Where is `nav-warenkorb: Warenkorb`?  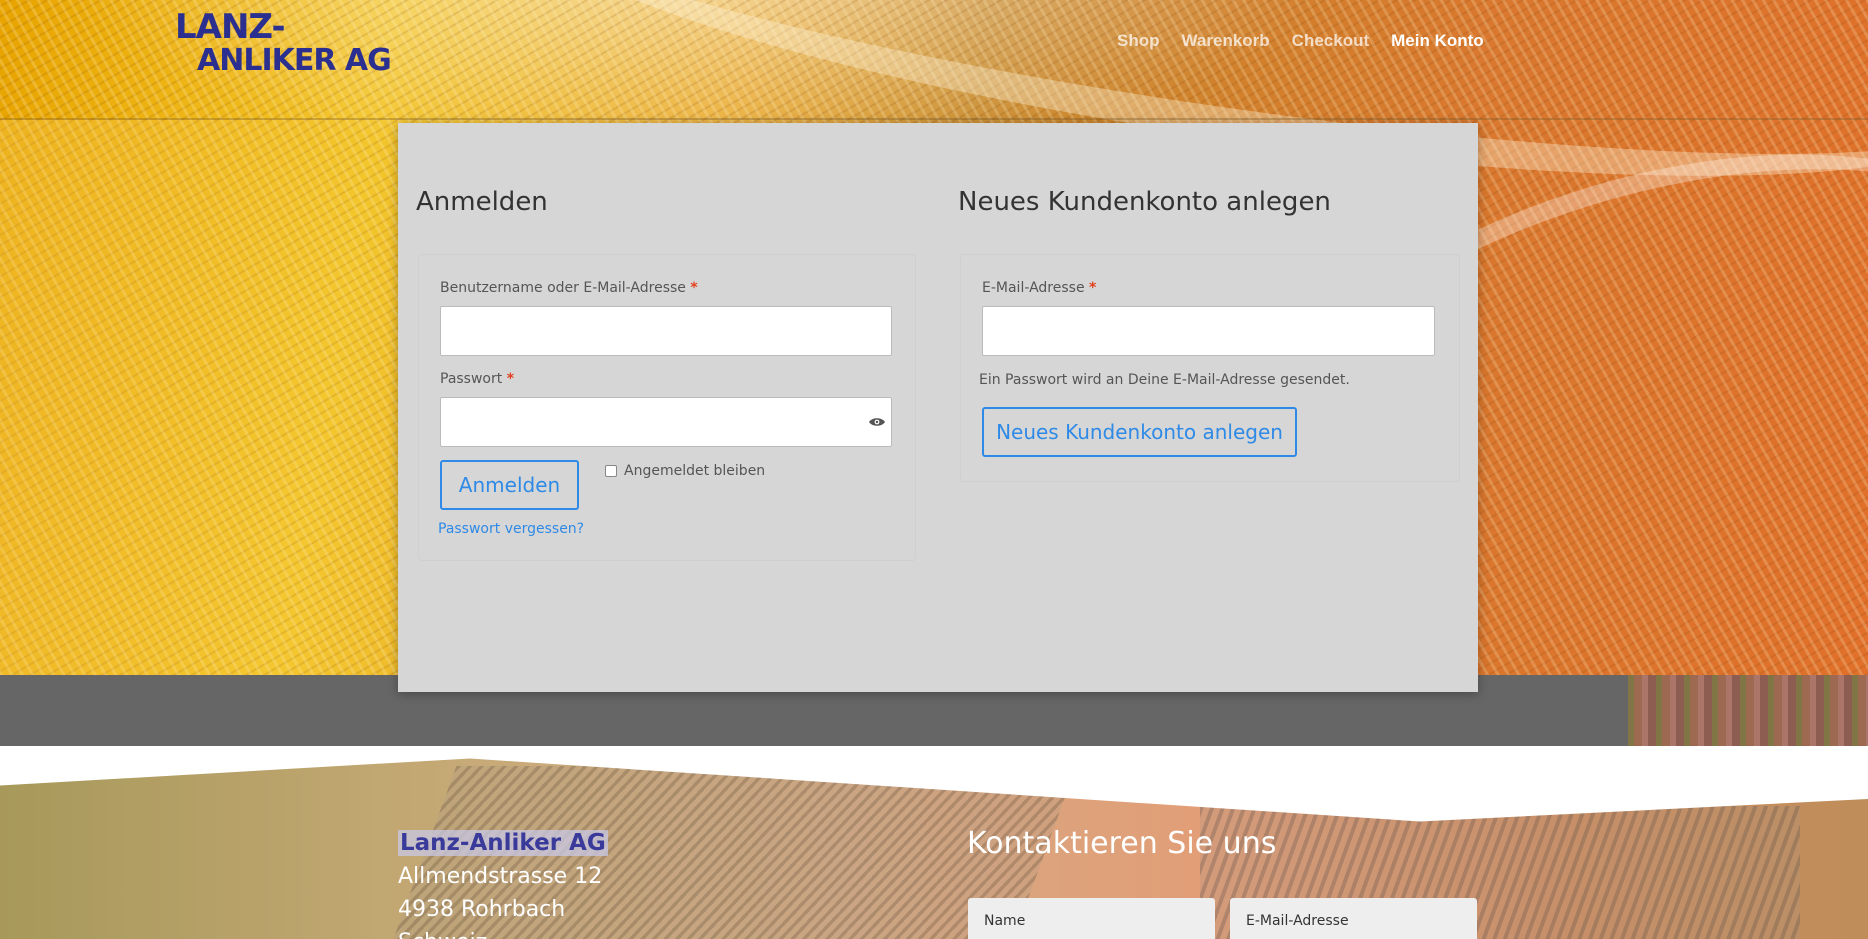
nav-warenkorb: Warenkorb is located at coordinates (1226, 41).